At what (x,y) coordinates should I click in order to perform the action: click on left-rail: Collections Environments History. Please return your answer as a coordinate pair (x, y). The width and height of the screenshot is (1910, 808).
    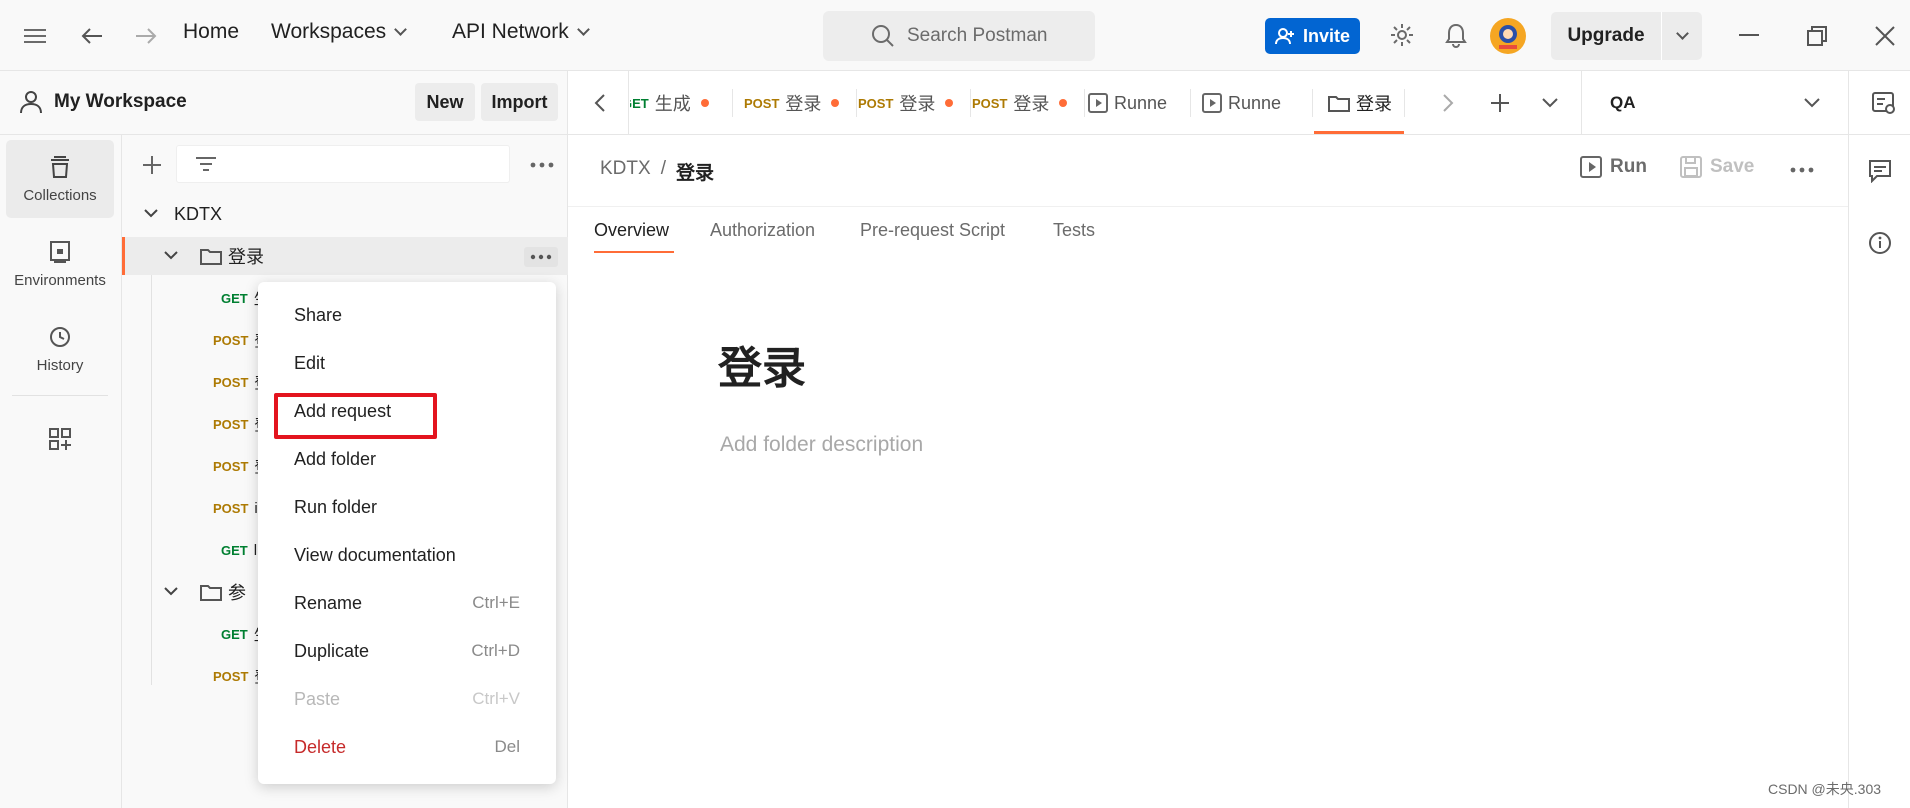
    Looking at the image, I should click on (61, 471).